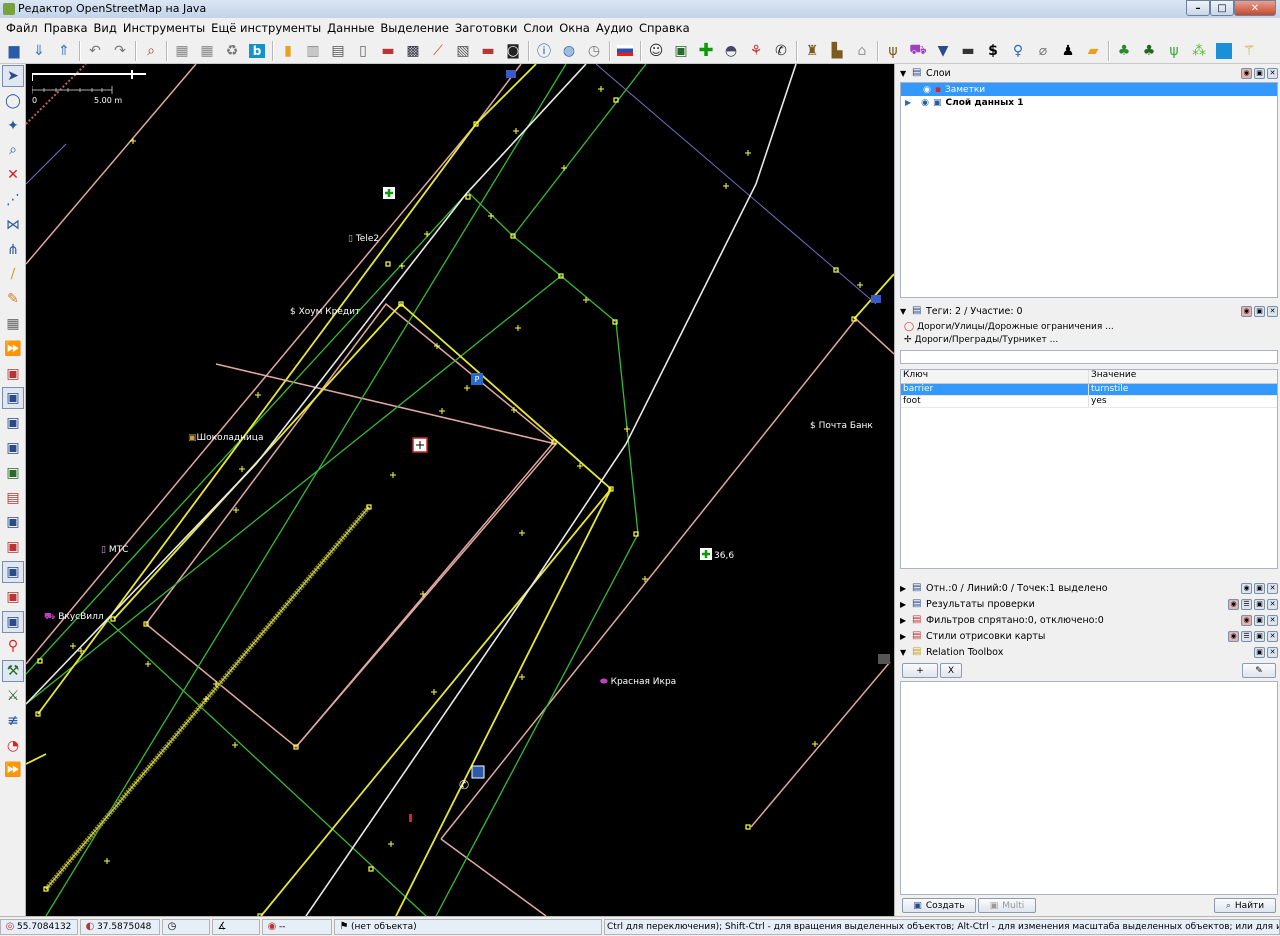  Describe the element at coordinates (681, 51) in the screenshot. I see `amenity-icon: ▣` at that location.